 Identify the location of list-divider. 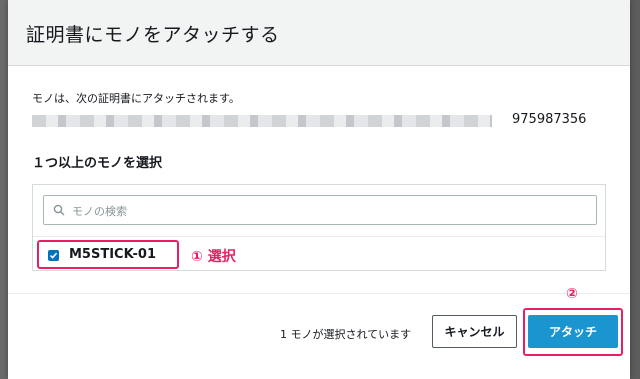
(319, 236).